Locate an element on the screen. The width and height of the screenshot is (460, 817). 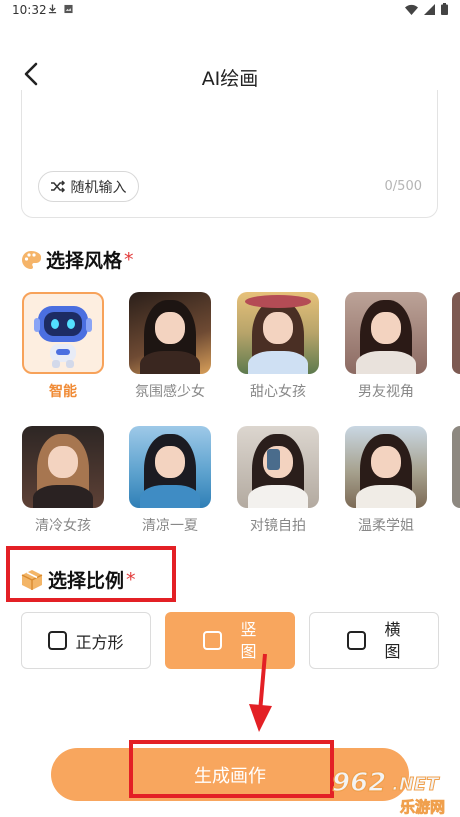
box-icon is located at coordinates (32, 579).